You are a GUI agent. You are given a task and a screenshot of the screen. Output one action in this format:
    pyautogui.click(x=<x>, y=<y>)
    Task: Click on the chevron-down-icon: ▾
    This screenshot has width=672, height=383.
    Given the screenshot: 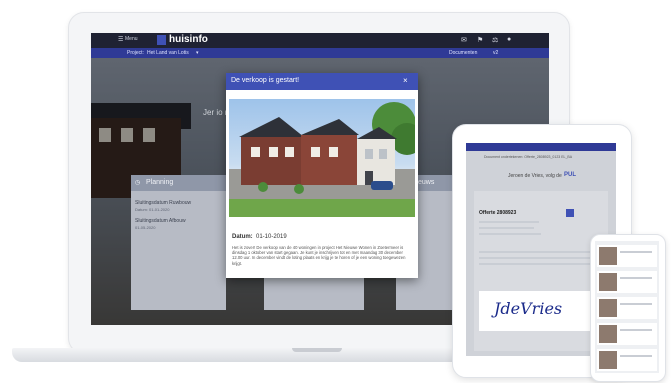 What is the action you would take?
    pyautogui.click(x=197, y=53)
    